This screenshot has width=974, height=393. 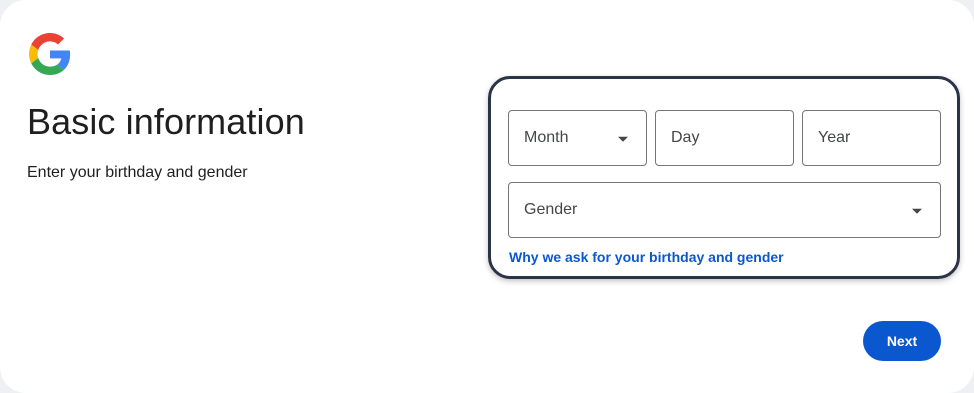 What do you see at coordinates (646, 257) in the screenshot?
I see `why-we-ask-link: Why we ask for your birthday and gender` at bounding box center [646, 257].